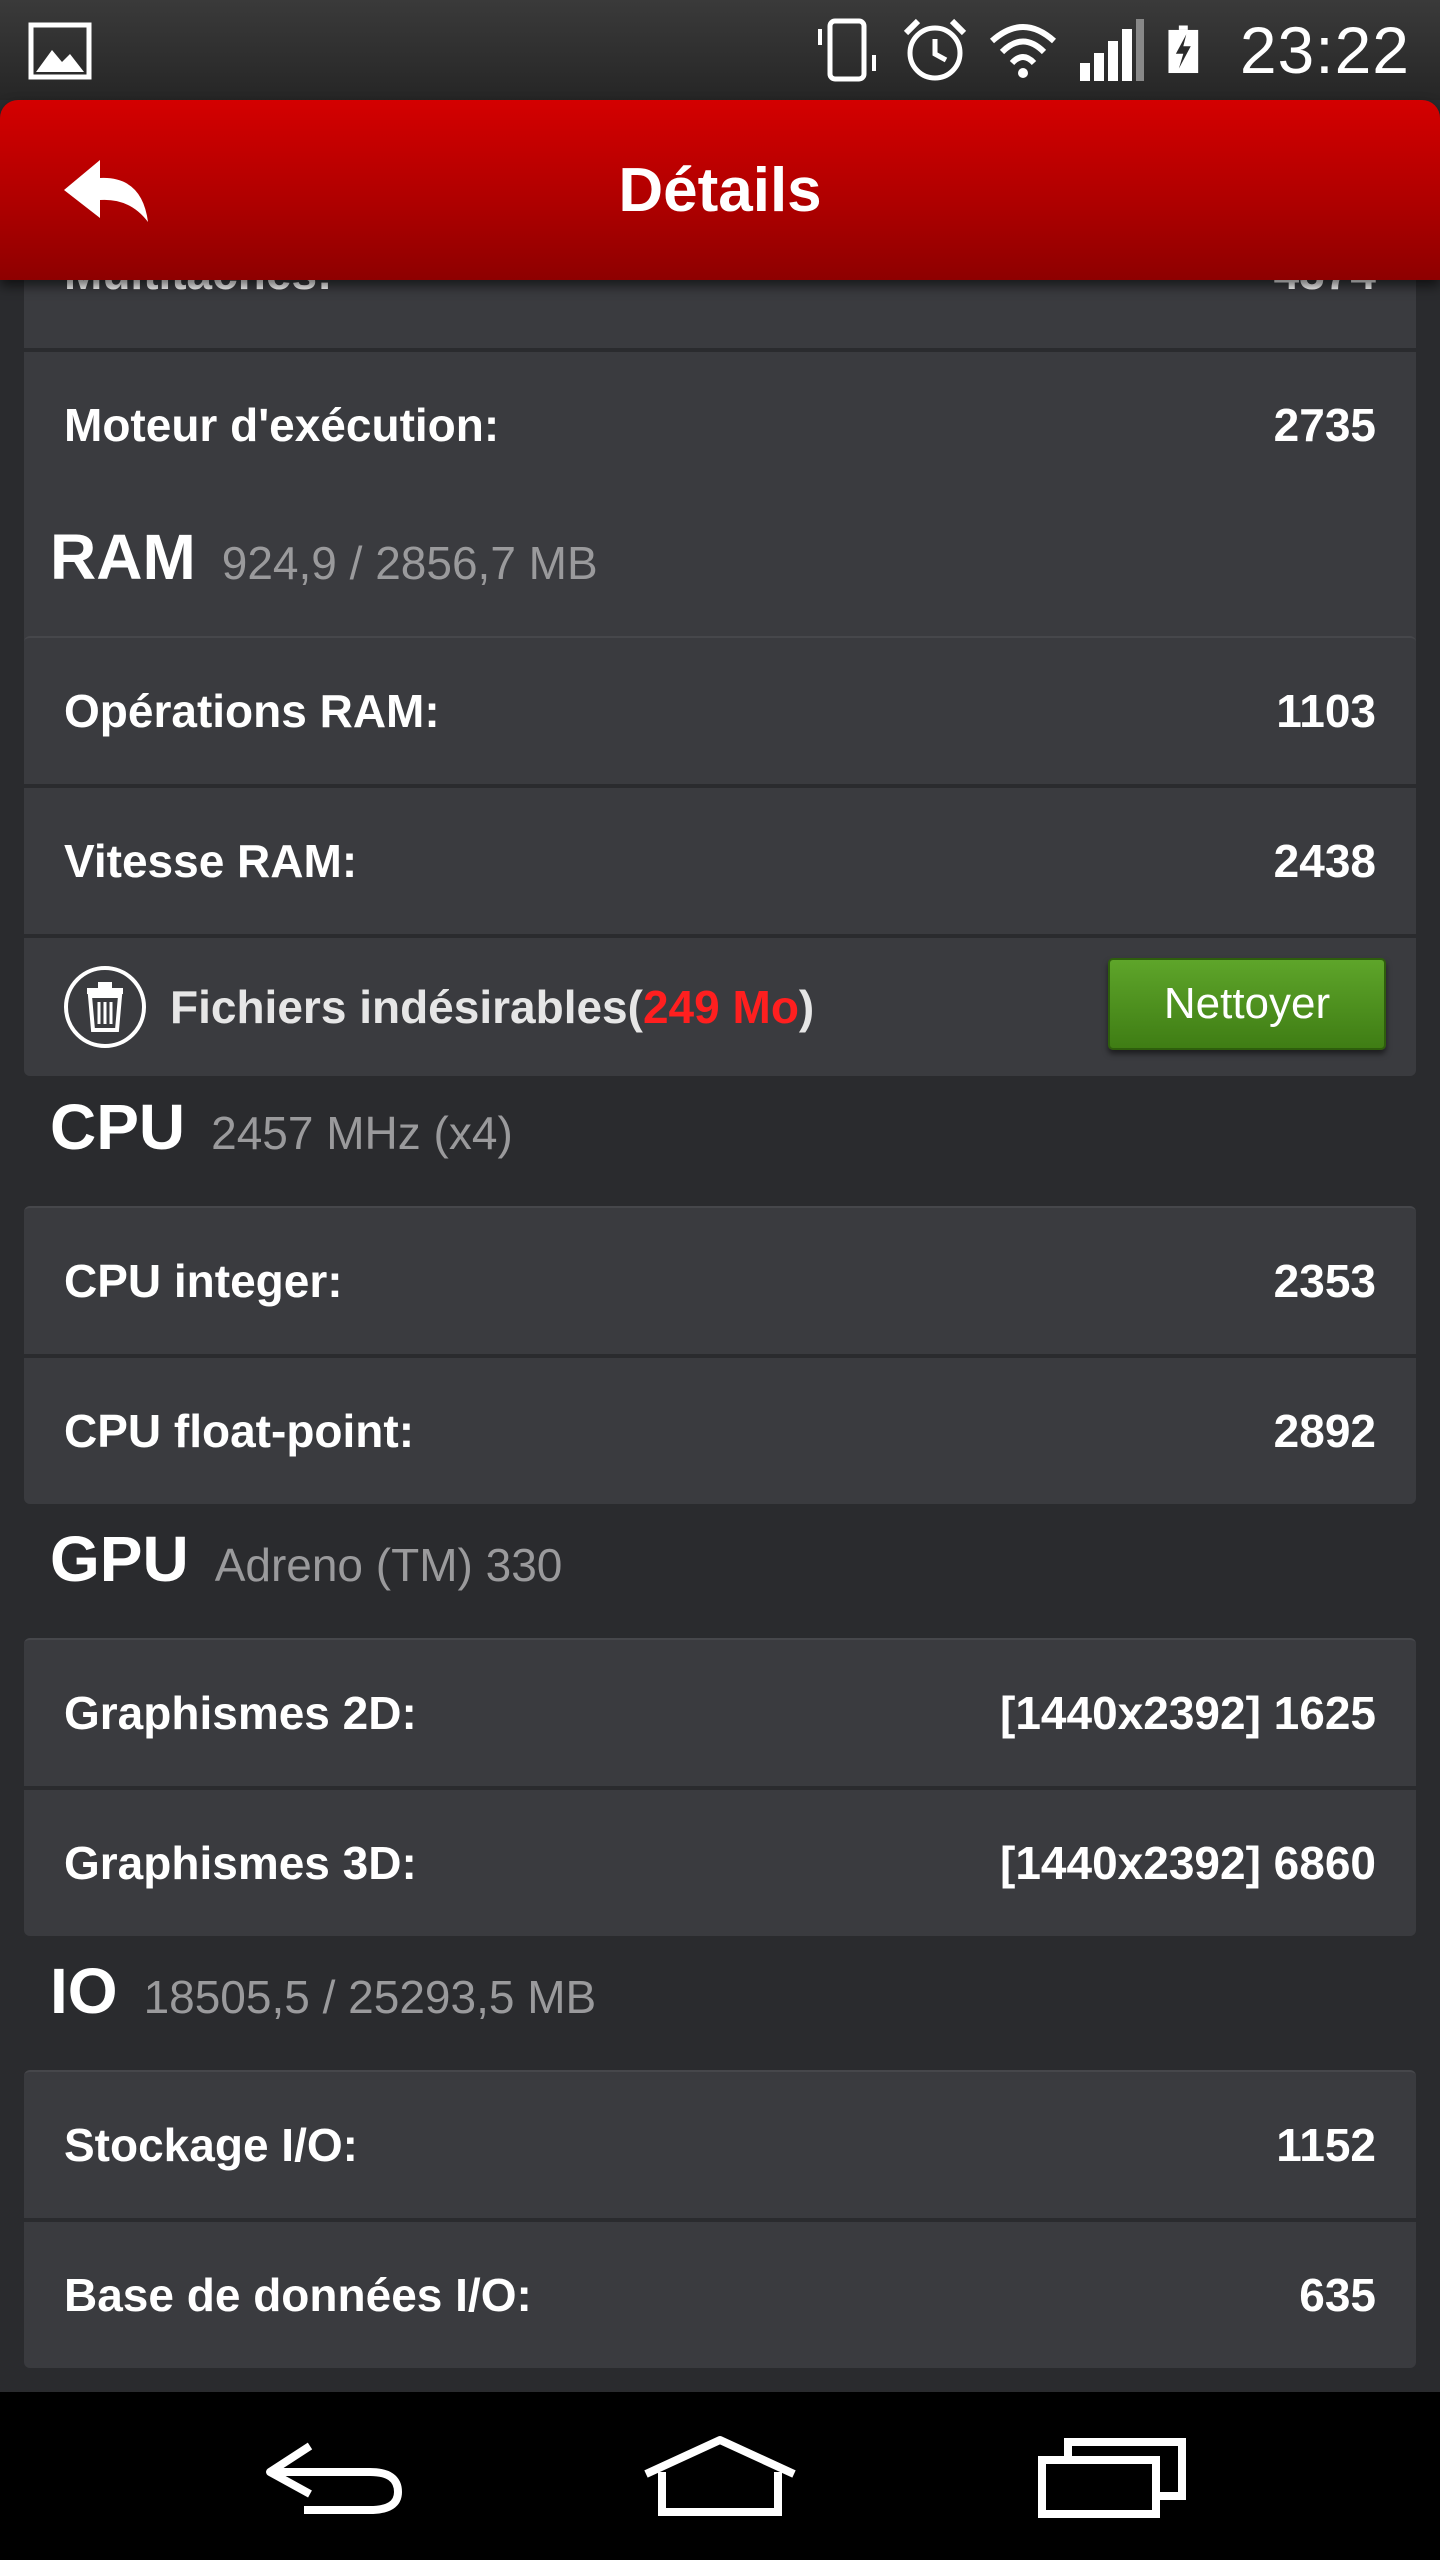  What do you see at coordinates (105, 1007) in the screenshot?
I see `trash-icon` at bounding box center [105, 1007].